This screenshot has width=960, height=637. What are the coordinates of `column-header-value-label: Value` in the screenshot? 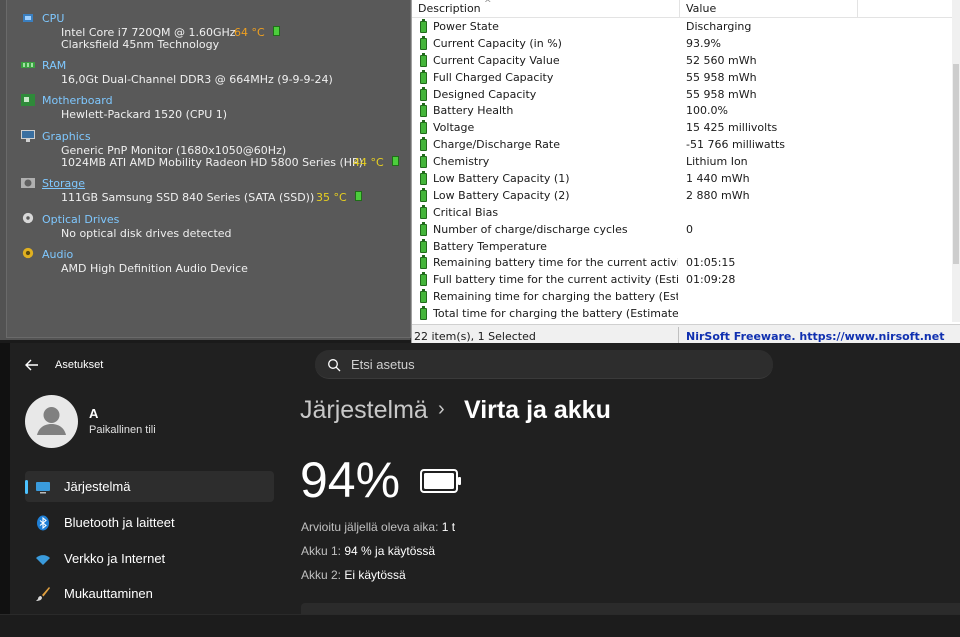 It's located at (701, 8).